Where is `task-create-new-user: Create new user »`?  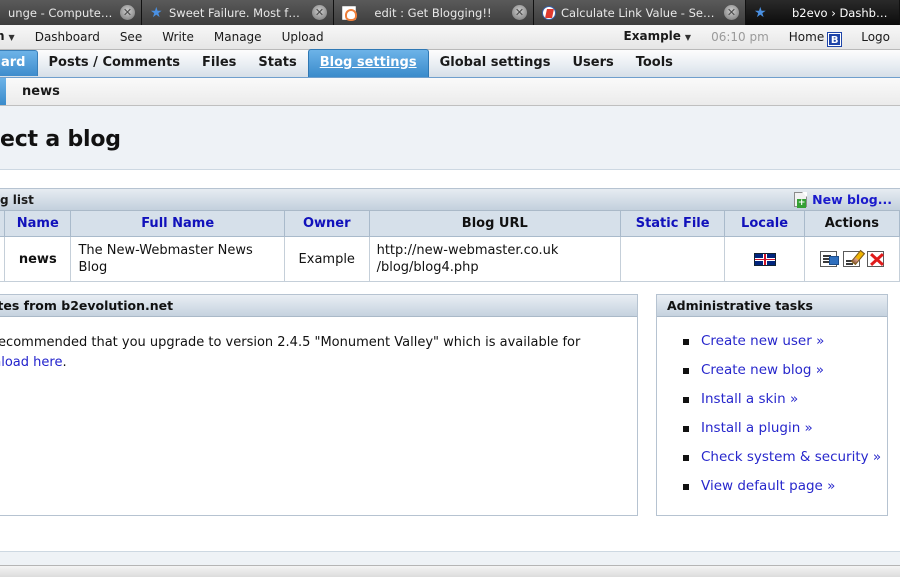 task-create-new-user: Create new user » is located at coordinates (762, 341).